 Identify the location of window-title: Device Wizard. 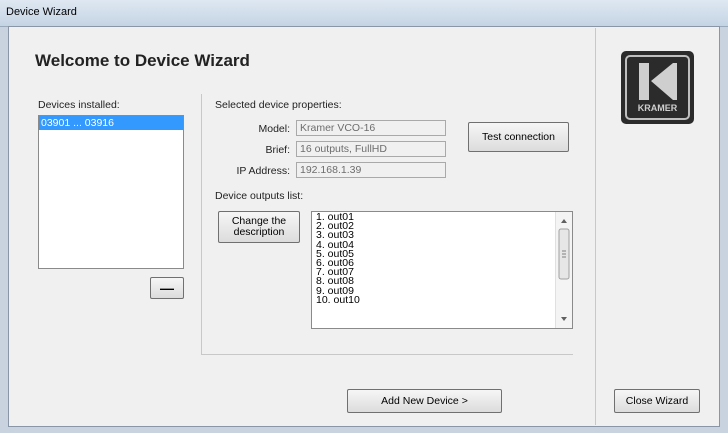
(41, 12).